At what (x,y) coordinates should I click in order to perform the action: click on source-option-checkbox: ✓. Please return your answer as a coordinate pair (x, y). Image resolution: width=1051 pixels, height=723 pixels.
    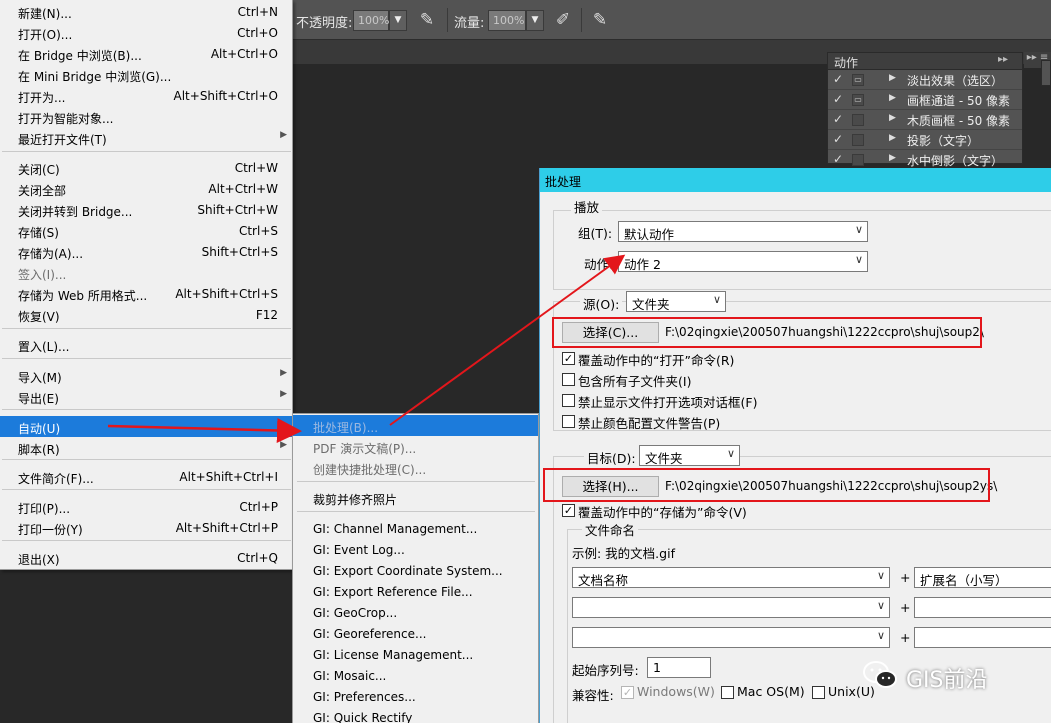
    Looking at the image, I should click on (568, 358).